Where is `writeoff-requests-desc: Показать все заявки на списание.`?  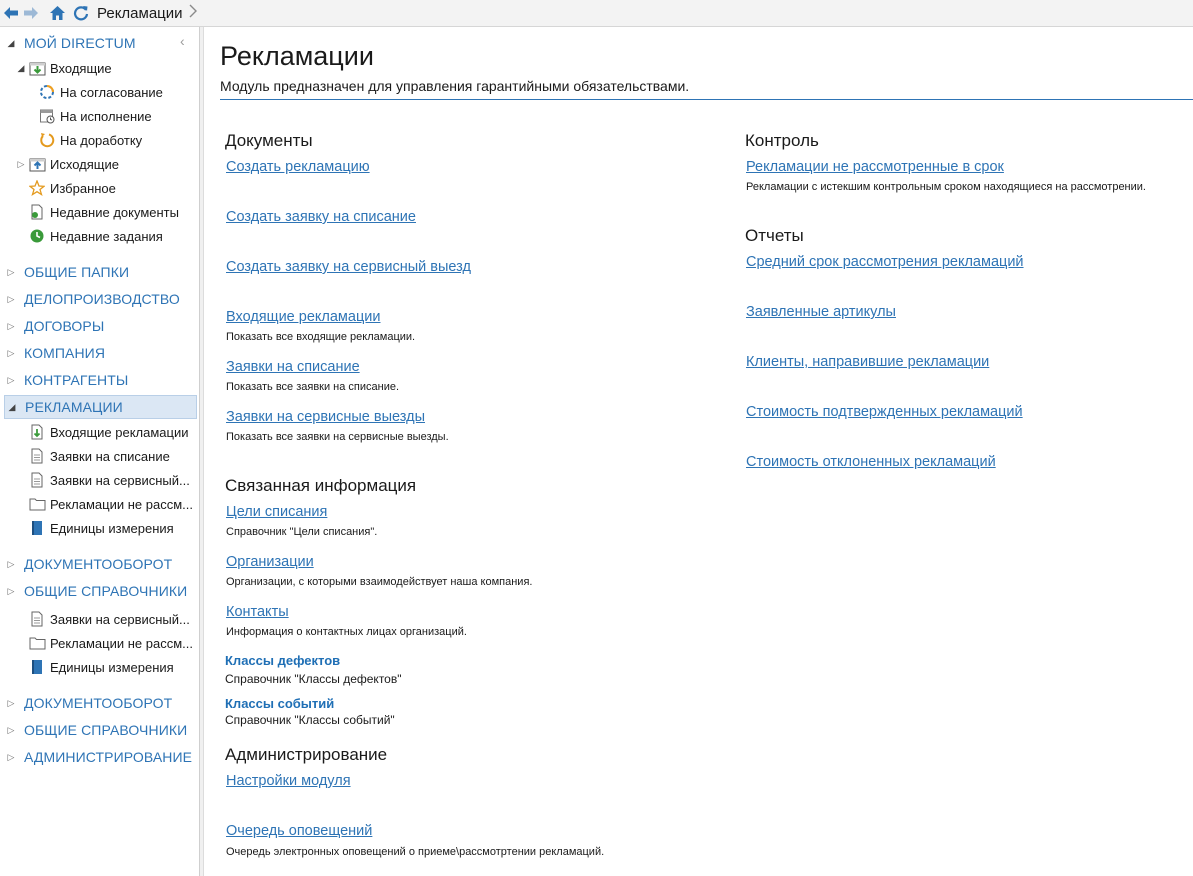
writeoff-requests-desc: Показать все заявки на списание. is located at coordinates (313, 387).